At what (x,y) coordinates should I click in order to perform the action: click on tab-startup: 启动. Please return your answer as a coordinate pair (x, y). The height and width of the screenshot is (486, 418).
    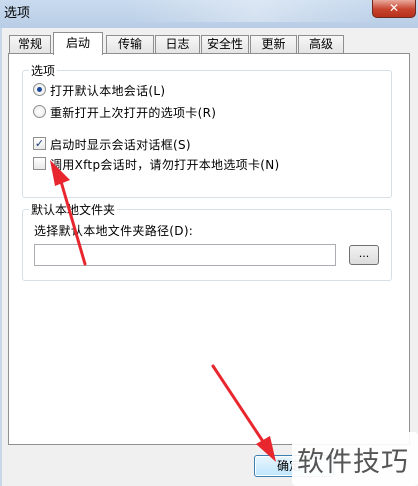
    Looking at the image, I should click on (78, 43).